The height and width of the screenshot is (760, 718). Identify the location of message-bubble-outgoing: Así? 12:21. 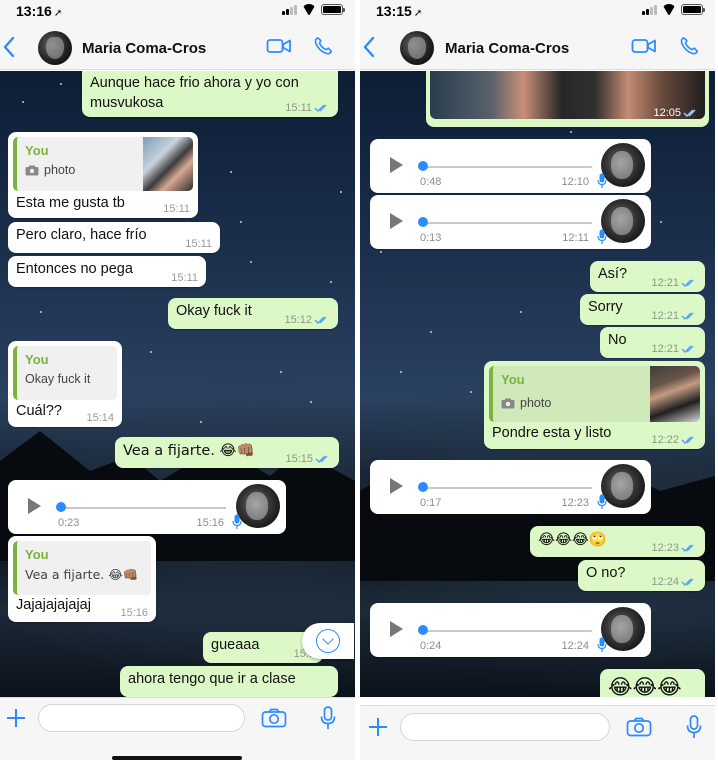
(647, 276).